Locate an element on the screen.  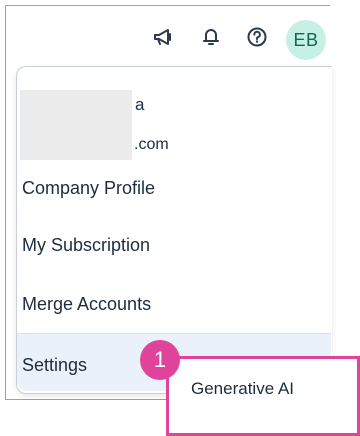
menu-item-my-subscription: My Subscription is located at coordinates (172, 245).